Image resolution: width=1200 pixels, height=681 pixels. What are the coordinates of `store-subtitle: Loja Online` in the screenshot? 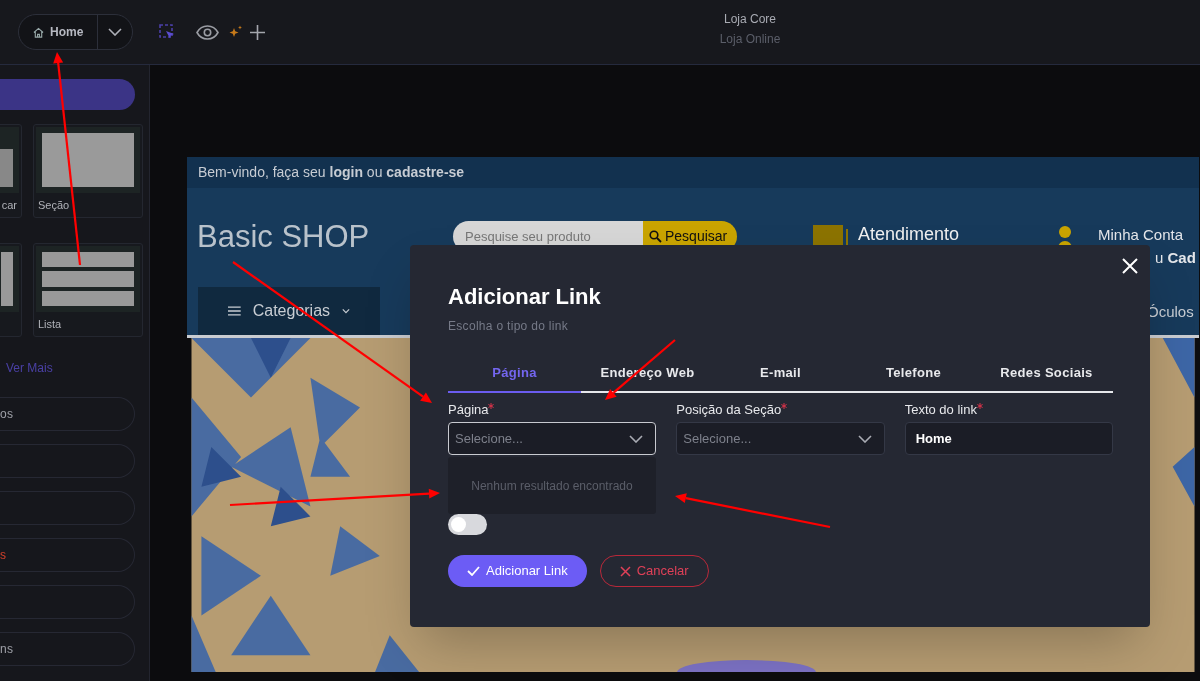 It's located at (750, 39).